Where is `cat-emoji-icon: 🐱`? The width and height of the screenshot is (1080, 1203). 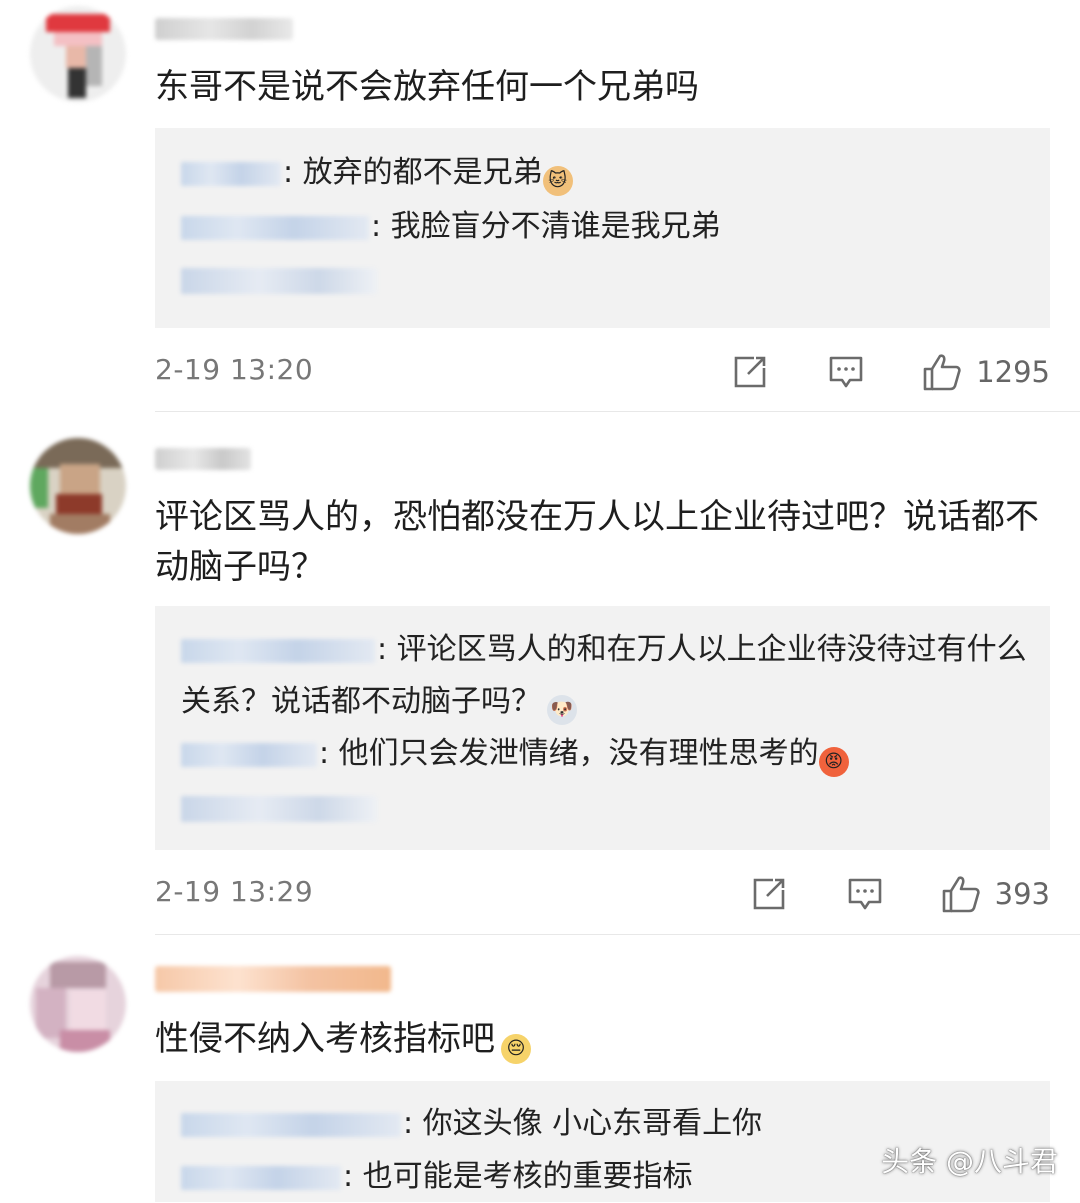
cat-emoji-icon: 🐱 is located at coordinates (557, 181).